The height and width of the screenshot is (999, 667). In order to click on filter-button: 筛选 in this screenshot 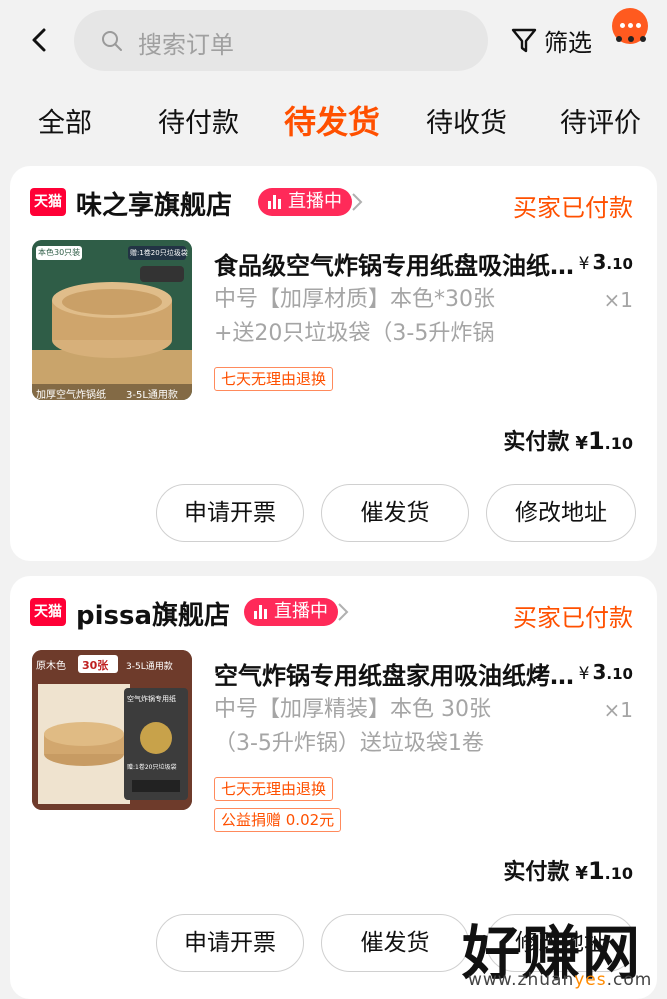, I will do `click(551, 40)`.